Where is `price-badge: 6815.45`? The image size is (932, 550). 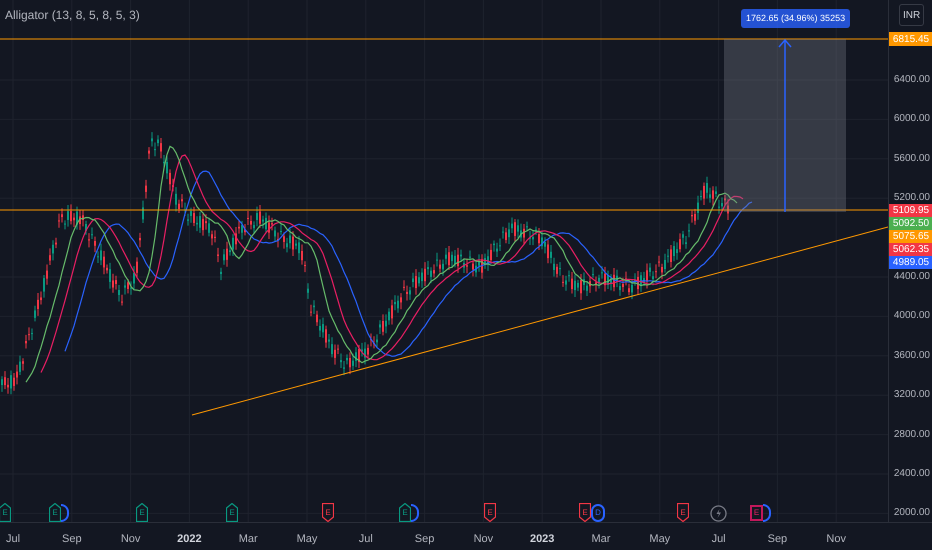 price-badge: 6815.45 is located at coordinates (910, 39).